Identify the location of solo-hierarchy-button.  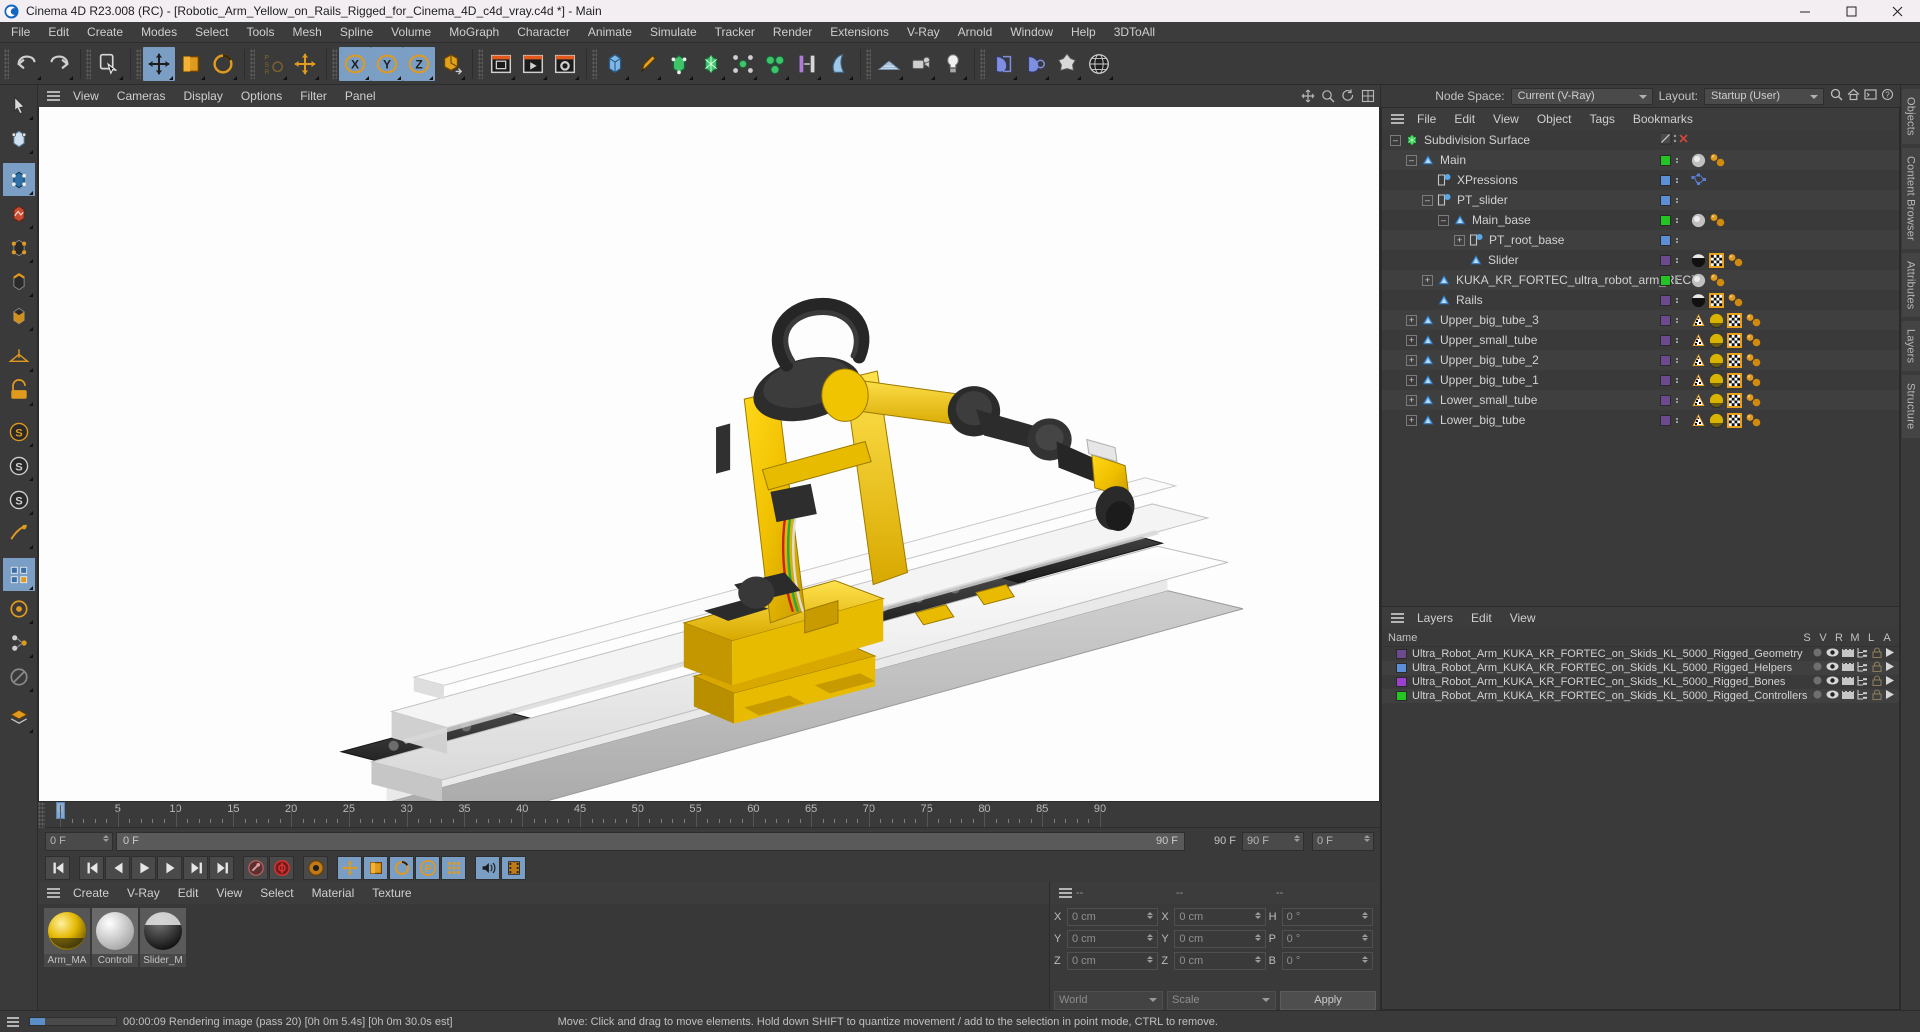
(19, 642).